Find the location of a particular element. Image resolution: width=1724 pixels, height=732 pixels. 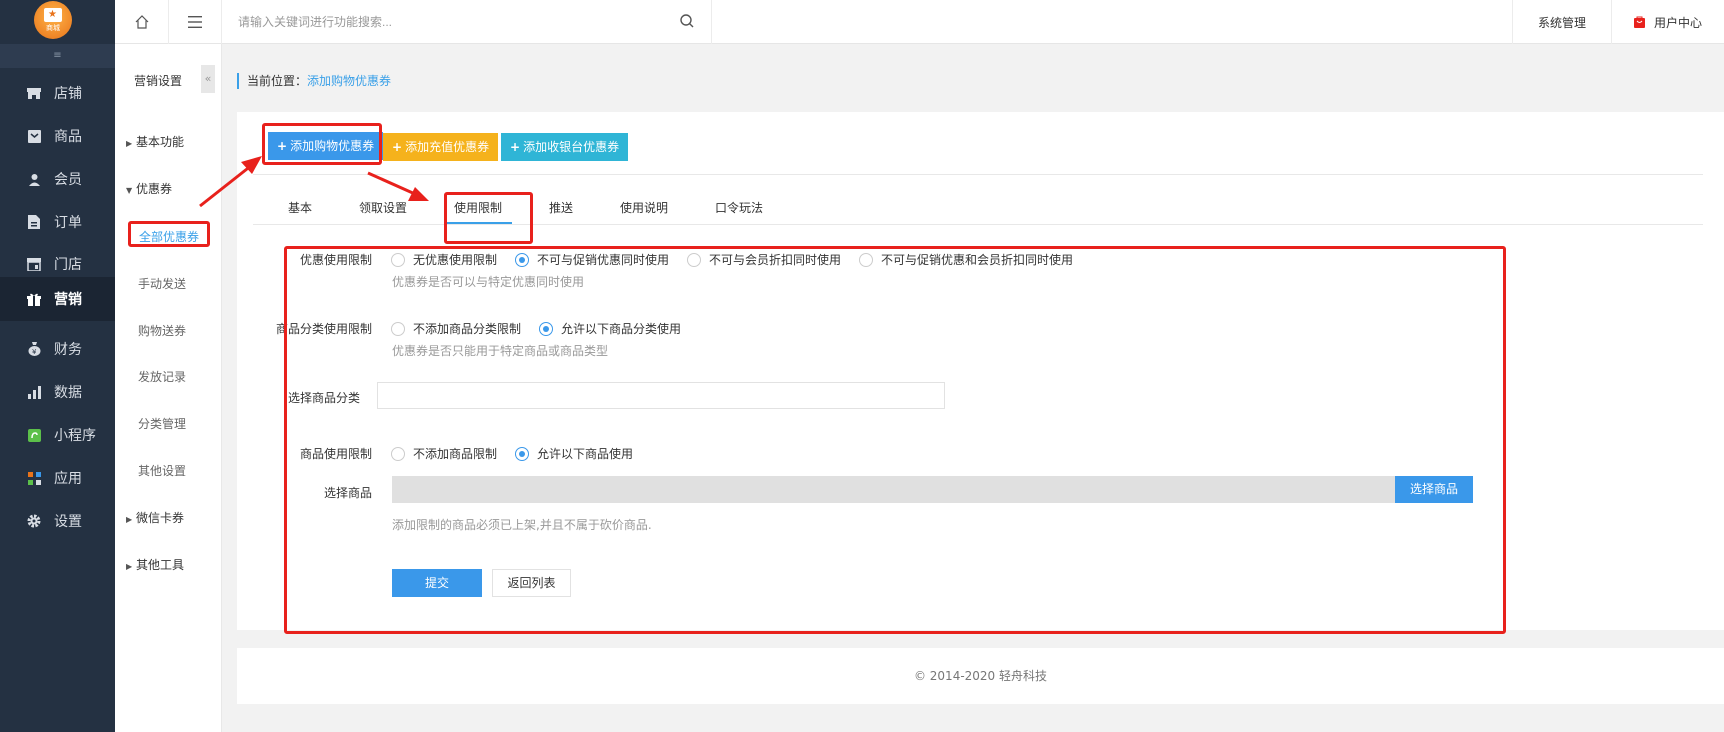

subnav-group-coupons: ▼ 优惠券 is located at coordinates (149, 188).